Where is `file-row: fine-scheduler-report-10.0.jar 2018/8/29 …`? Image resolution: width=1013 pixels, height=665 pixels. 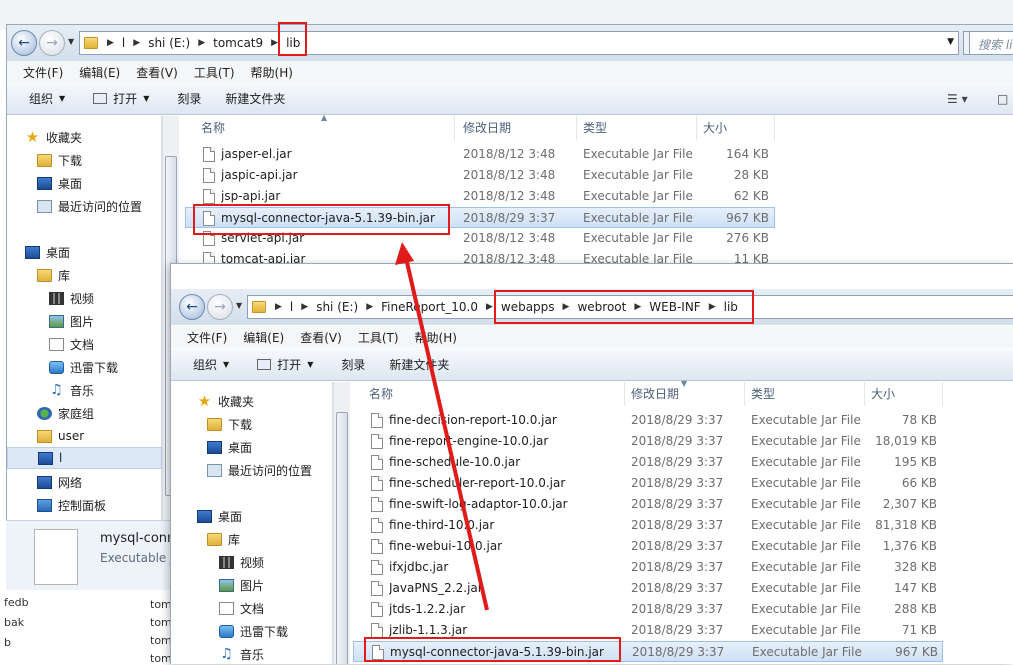 file-row: fine-scheduler-report-10.0.jar 2018/8/29 … is located at coordinates (648, 483).